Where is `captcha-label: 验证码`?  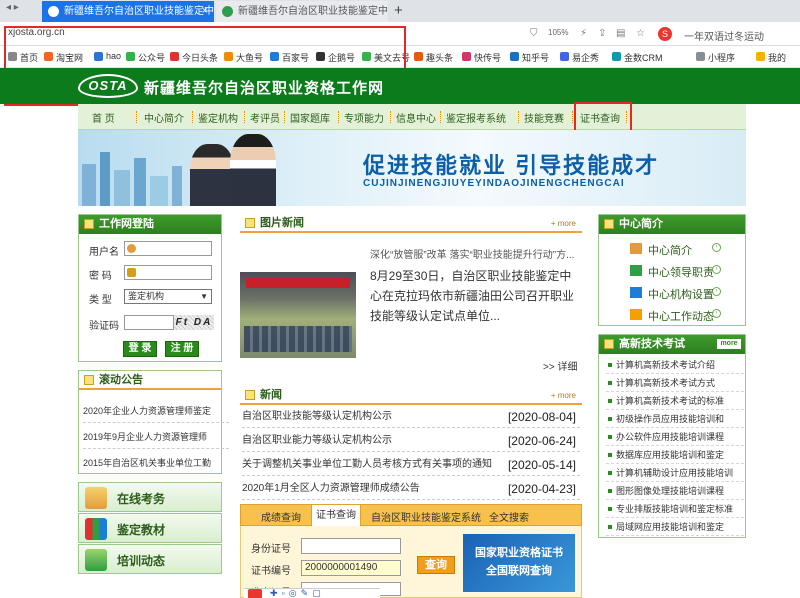 captcha-label: 验证码 is located at coordinates (104, 326).